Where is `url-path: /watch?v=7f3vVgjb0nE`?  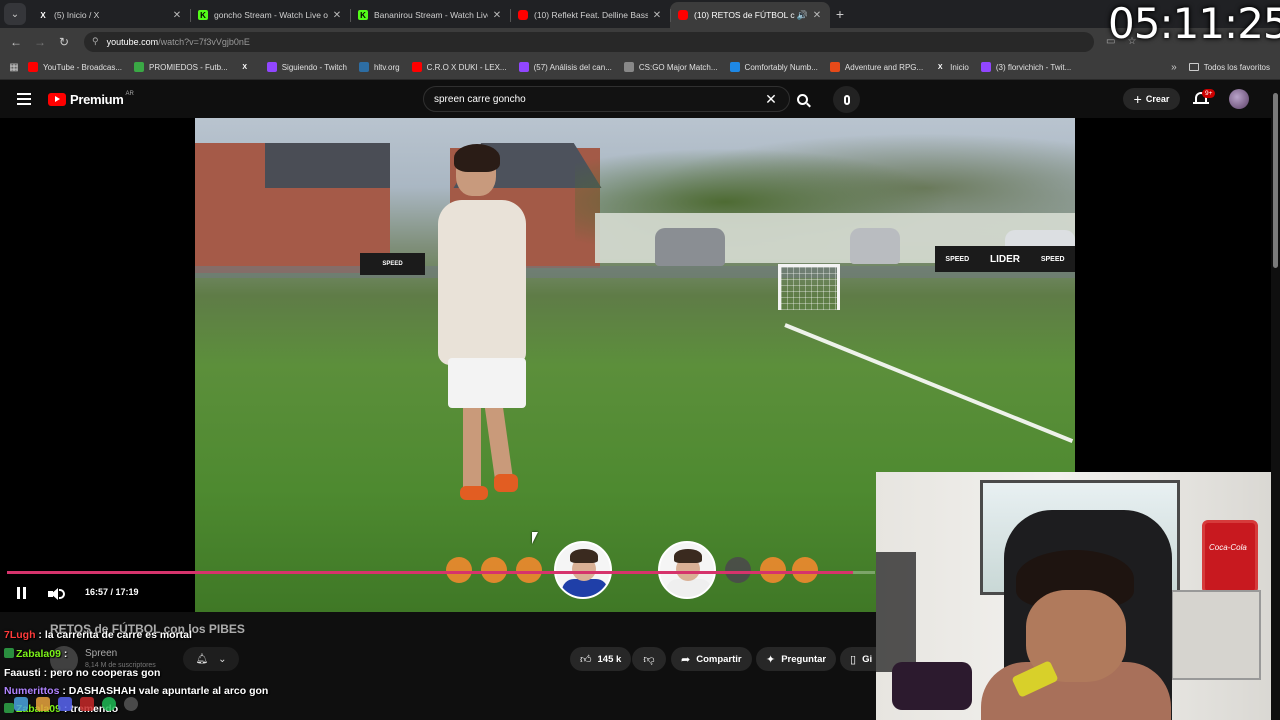 url-path: /watch?v=7f3vVgjb0nE is located at coordinates (204, 41).